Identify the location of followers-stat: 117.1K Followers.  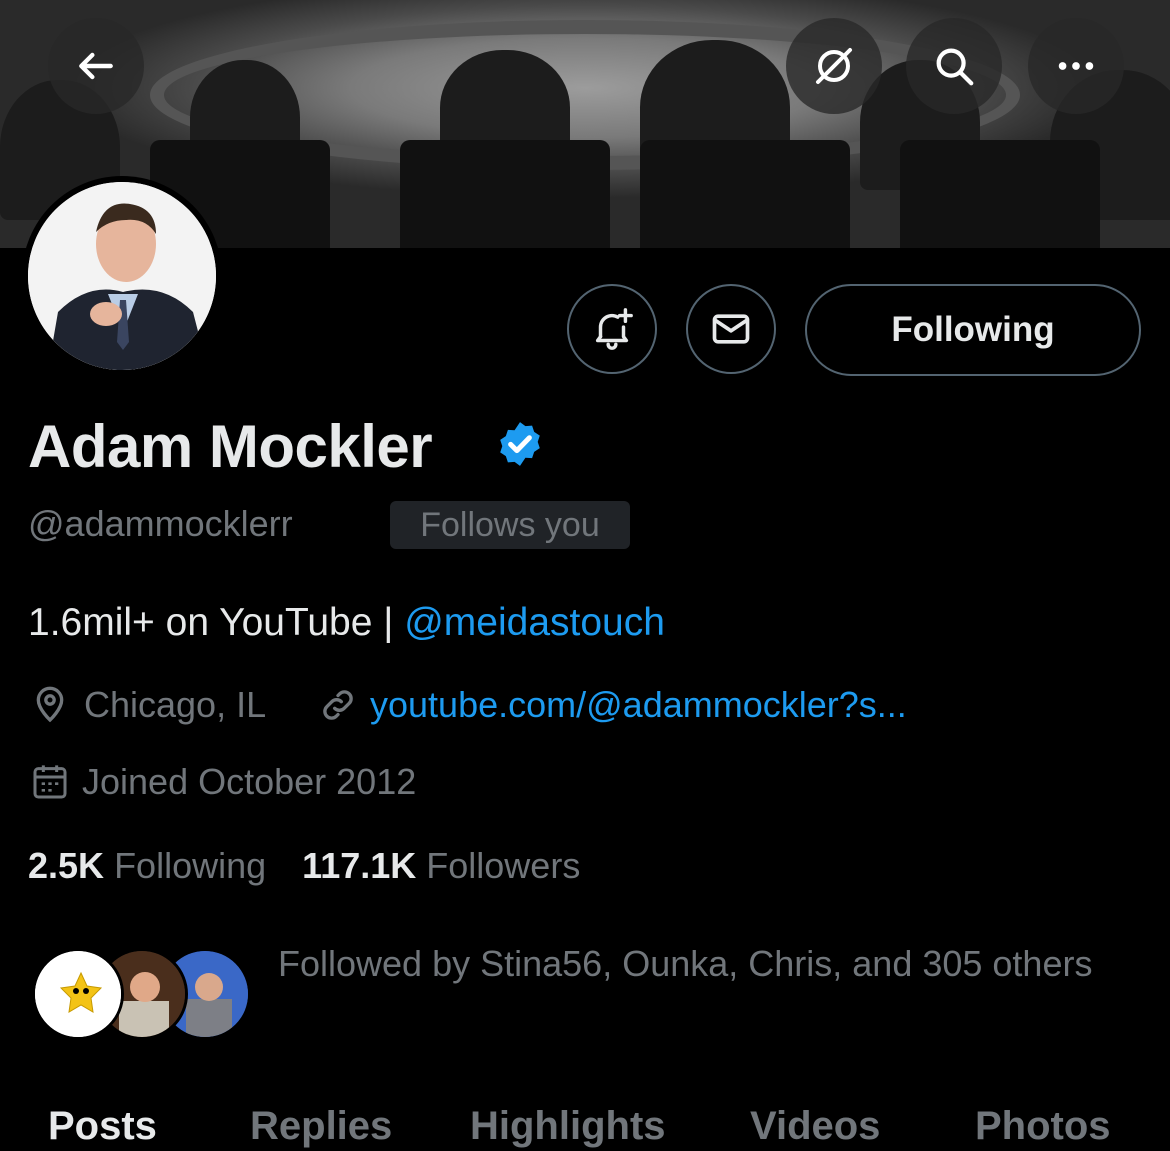
(441, 865).